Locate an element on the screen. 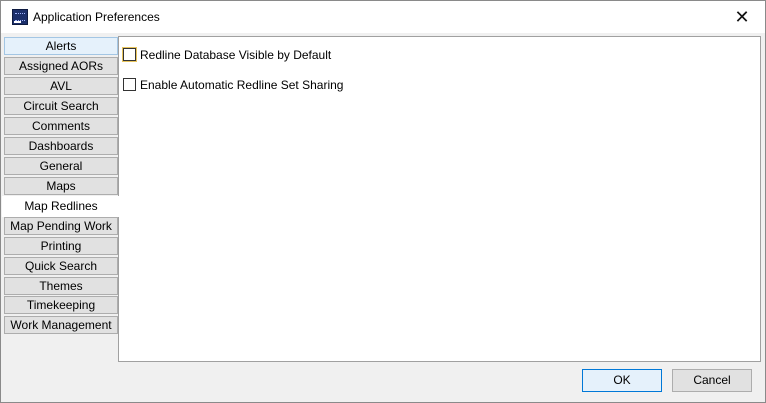  ok-button: OK is located at coordinates (622, 380).